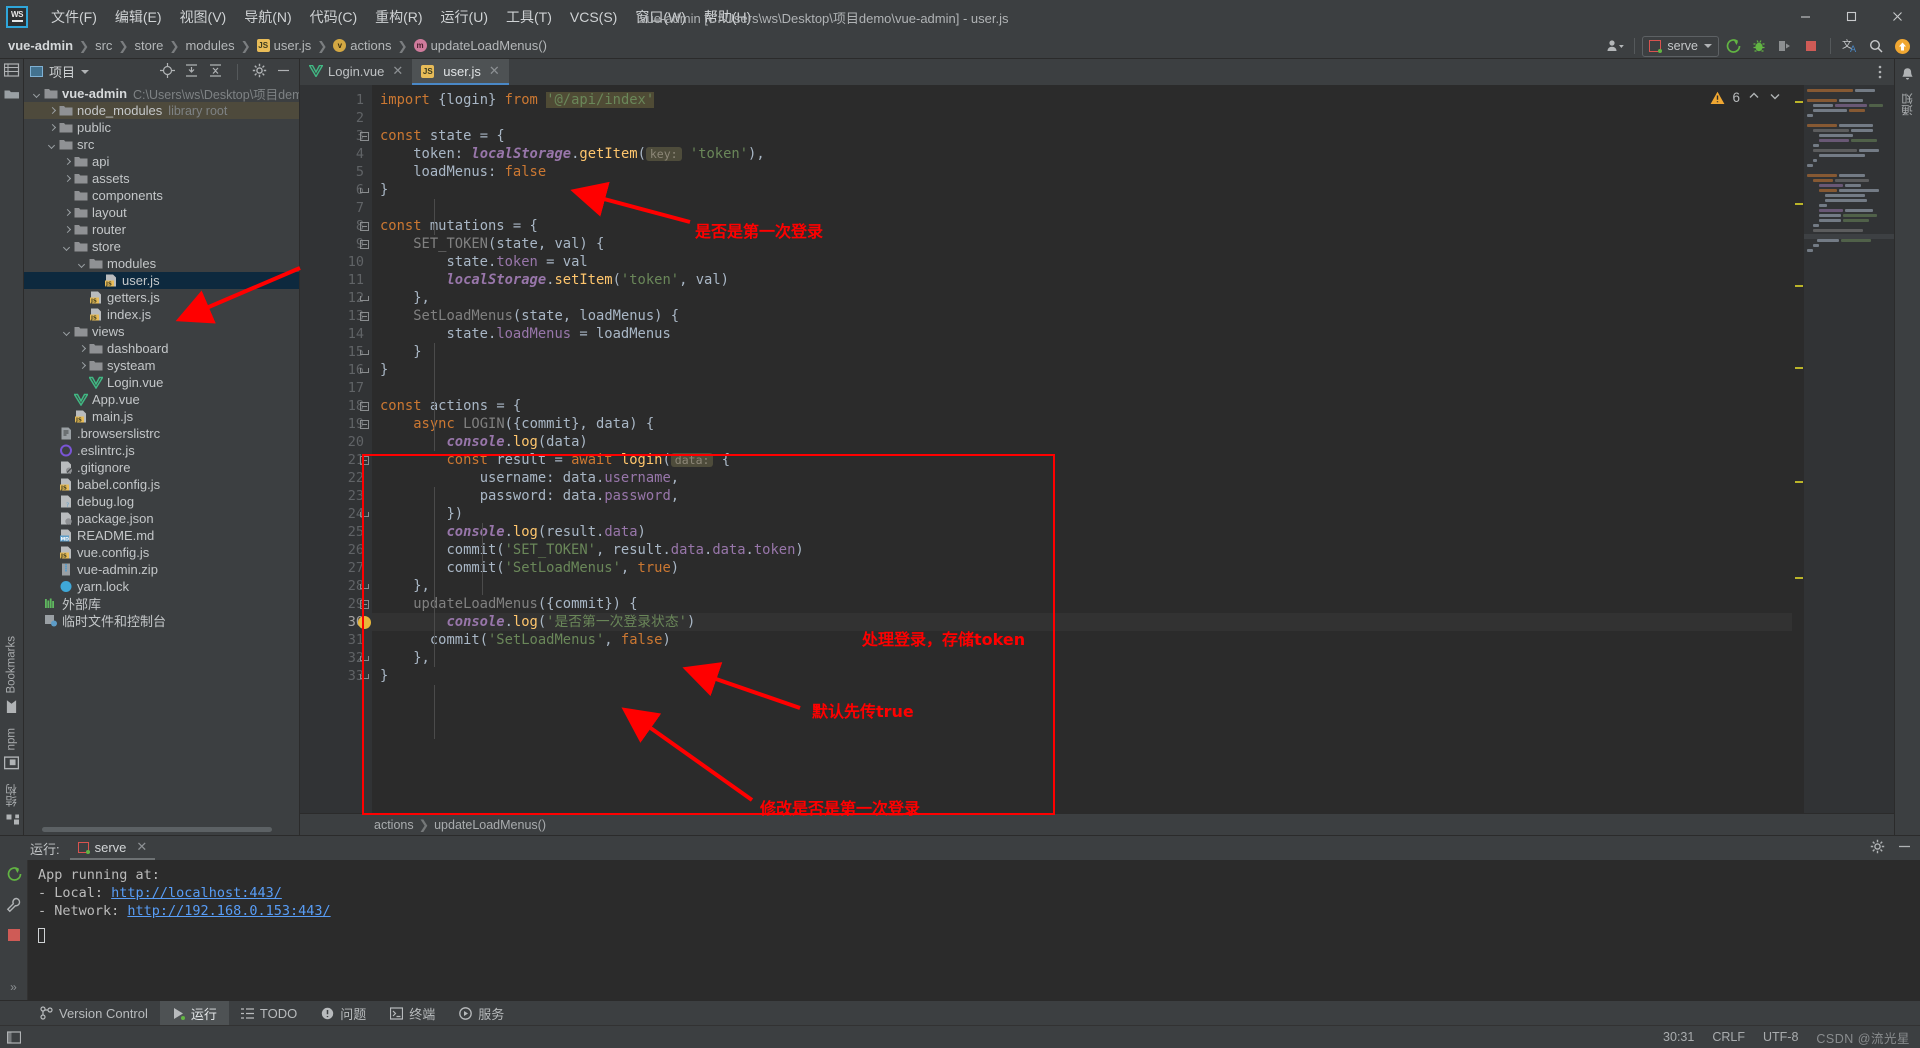 Image resolution: width=1920 pixels, height=1048 pixels. I want to click on code-line: async LOGIN({commit}, data) {, so click(1082, 424).